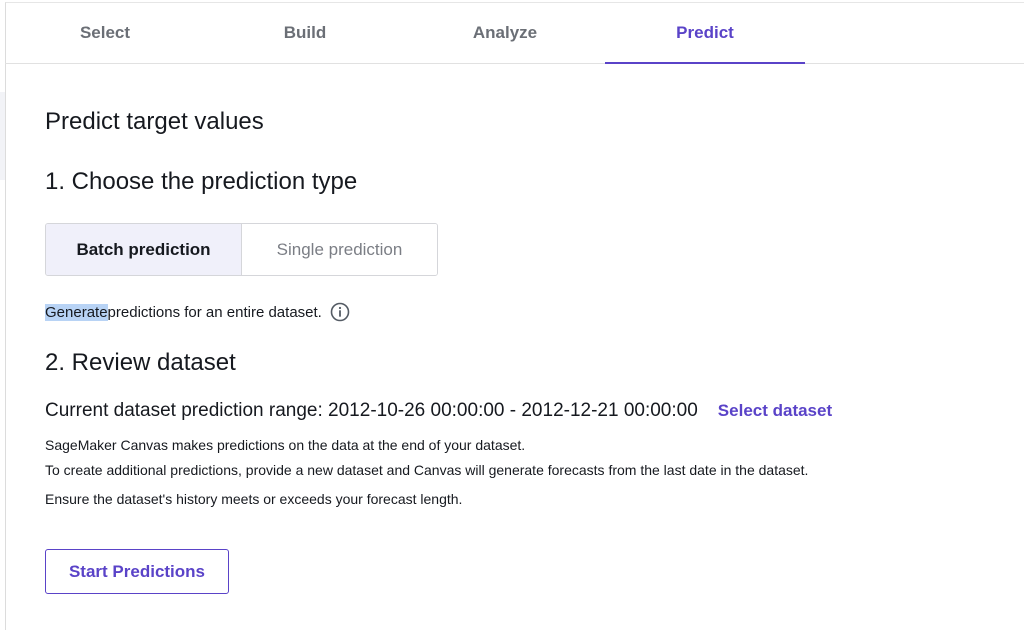 The width and height of the screenshot is (1024, 630). Describe the element at coordinates (76, 312) in the screenshot. I see `highlighted-text: Generate` at that location.